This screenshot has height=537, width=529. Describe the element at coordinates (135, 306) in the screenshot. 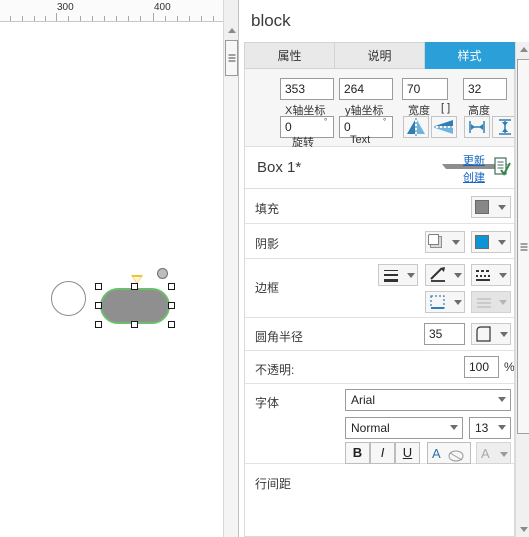

I see `rounded-box-body` at that location.